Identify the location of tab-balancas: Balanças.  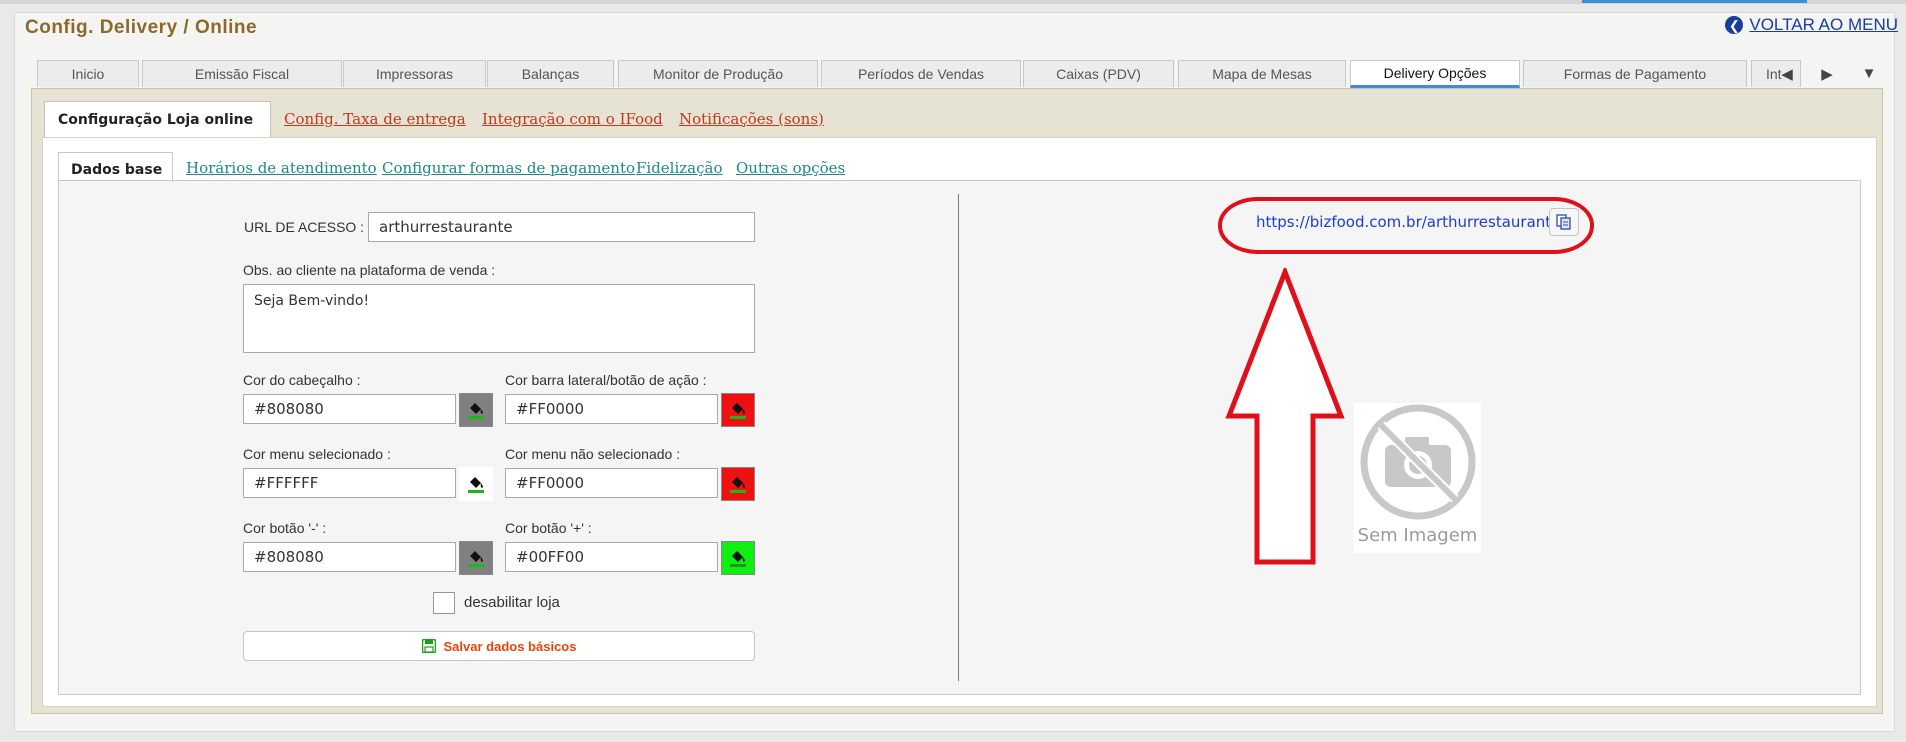
(550, 73).